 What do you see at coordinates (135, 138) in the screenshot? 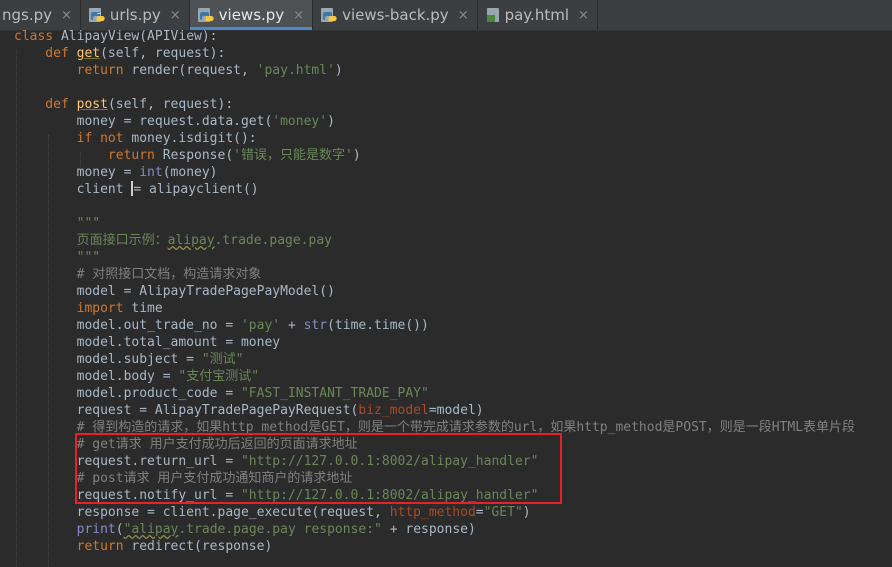
I see `code-line: if not money.isdigit():` at bounding box center [135, 138].